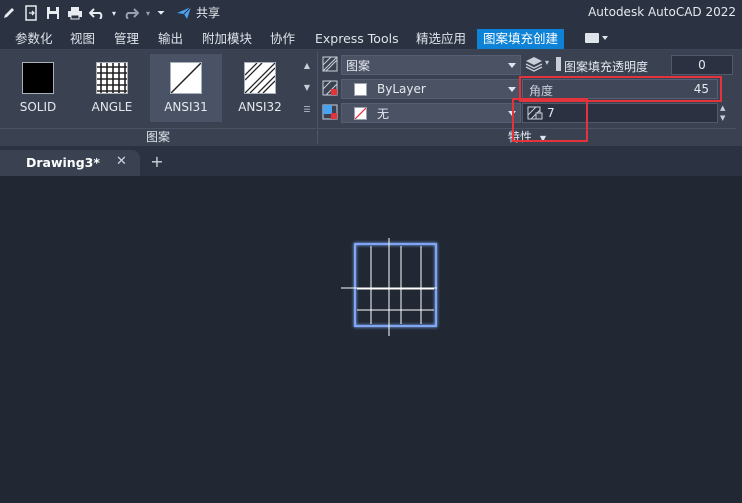 Image resolution: width=742 pixels, height=503 pixels. Describe the element at coordinates (431, 113) in the screenshot. I see `background-color-dropdown: 无` at that location.